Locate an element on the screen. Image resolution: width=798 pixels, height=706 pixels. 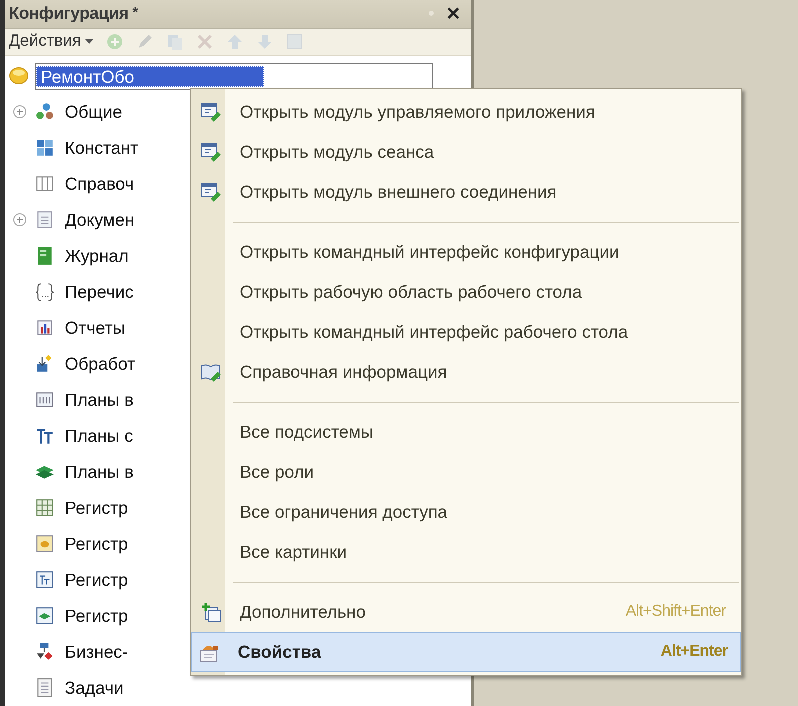
tree-item: Задачи is located at coordinates (94, 688).